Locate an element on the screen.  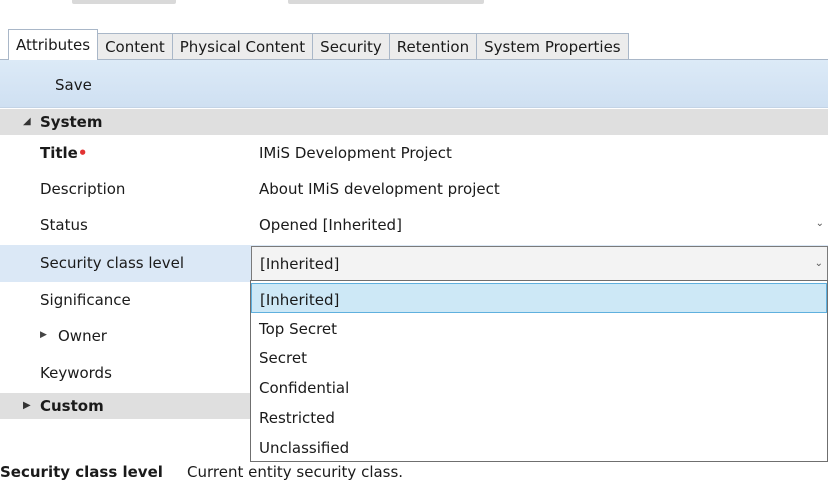
collapse-triangle-icon: ◢ is located at coordinates (27, 121).